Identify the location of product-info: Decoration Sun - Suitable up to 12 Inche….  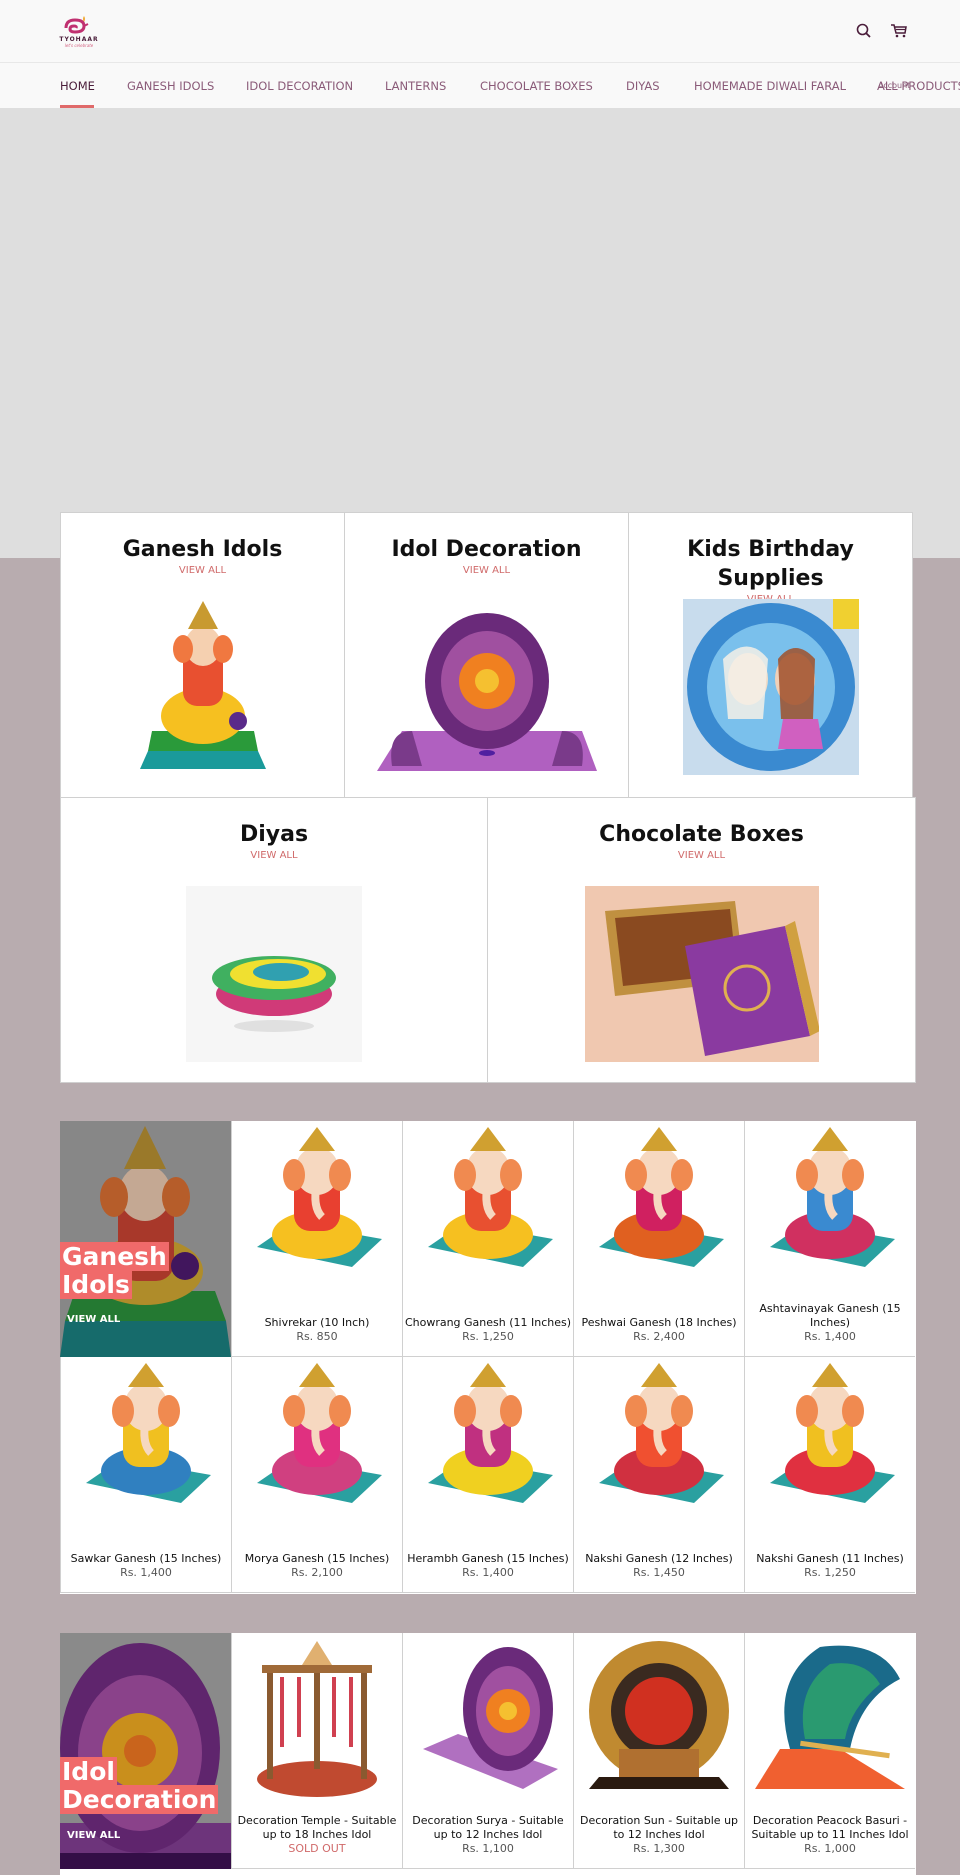
(659, 1835).